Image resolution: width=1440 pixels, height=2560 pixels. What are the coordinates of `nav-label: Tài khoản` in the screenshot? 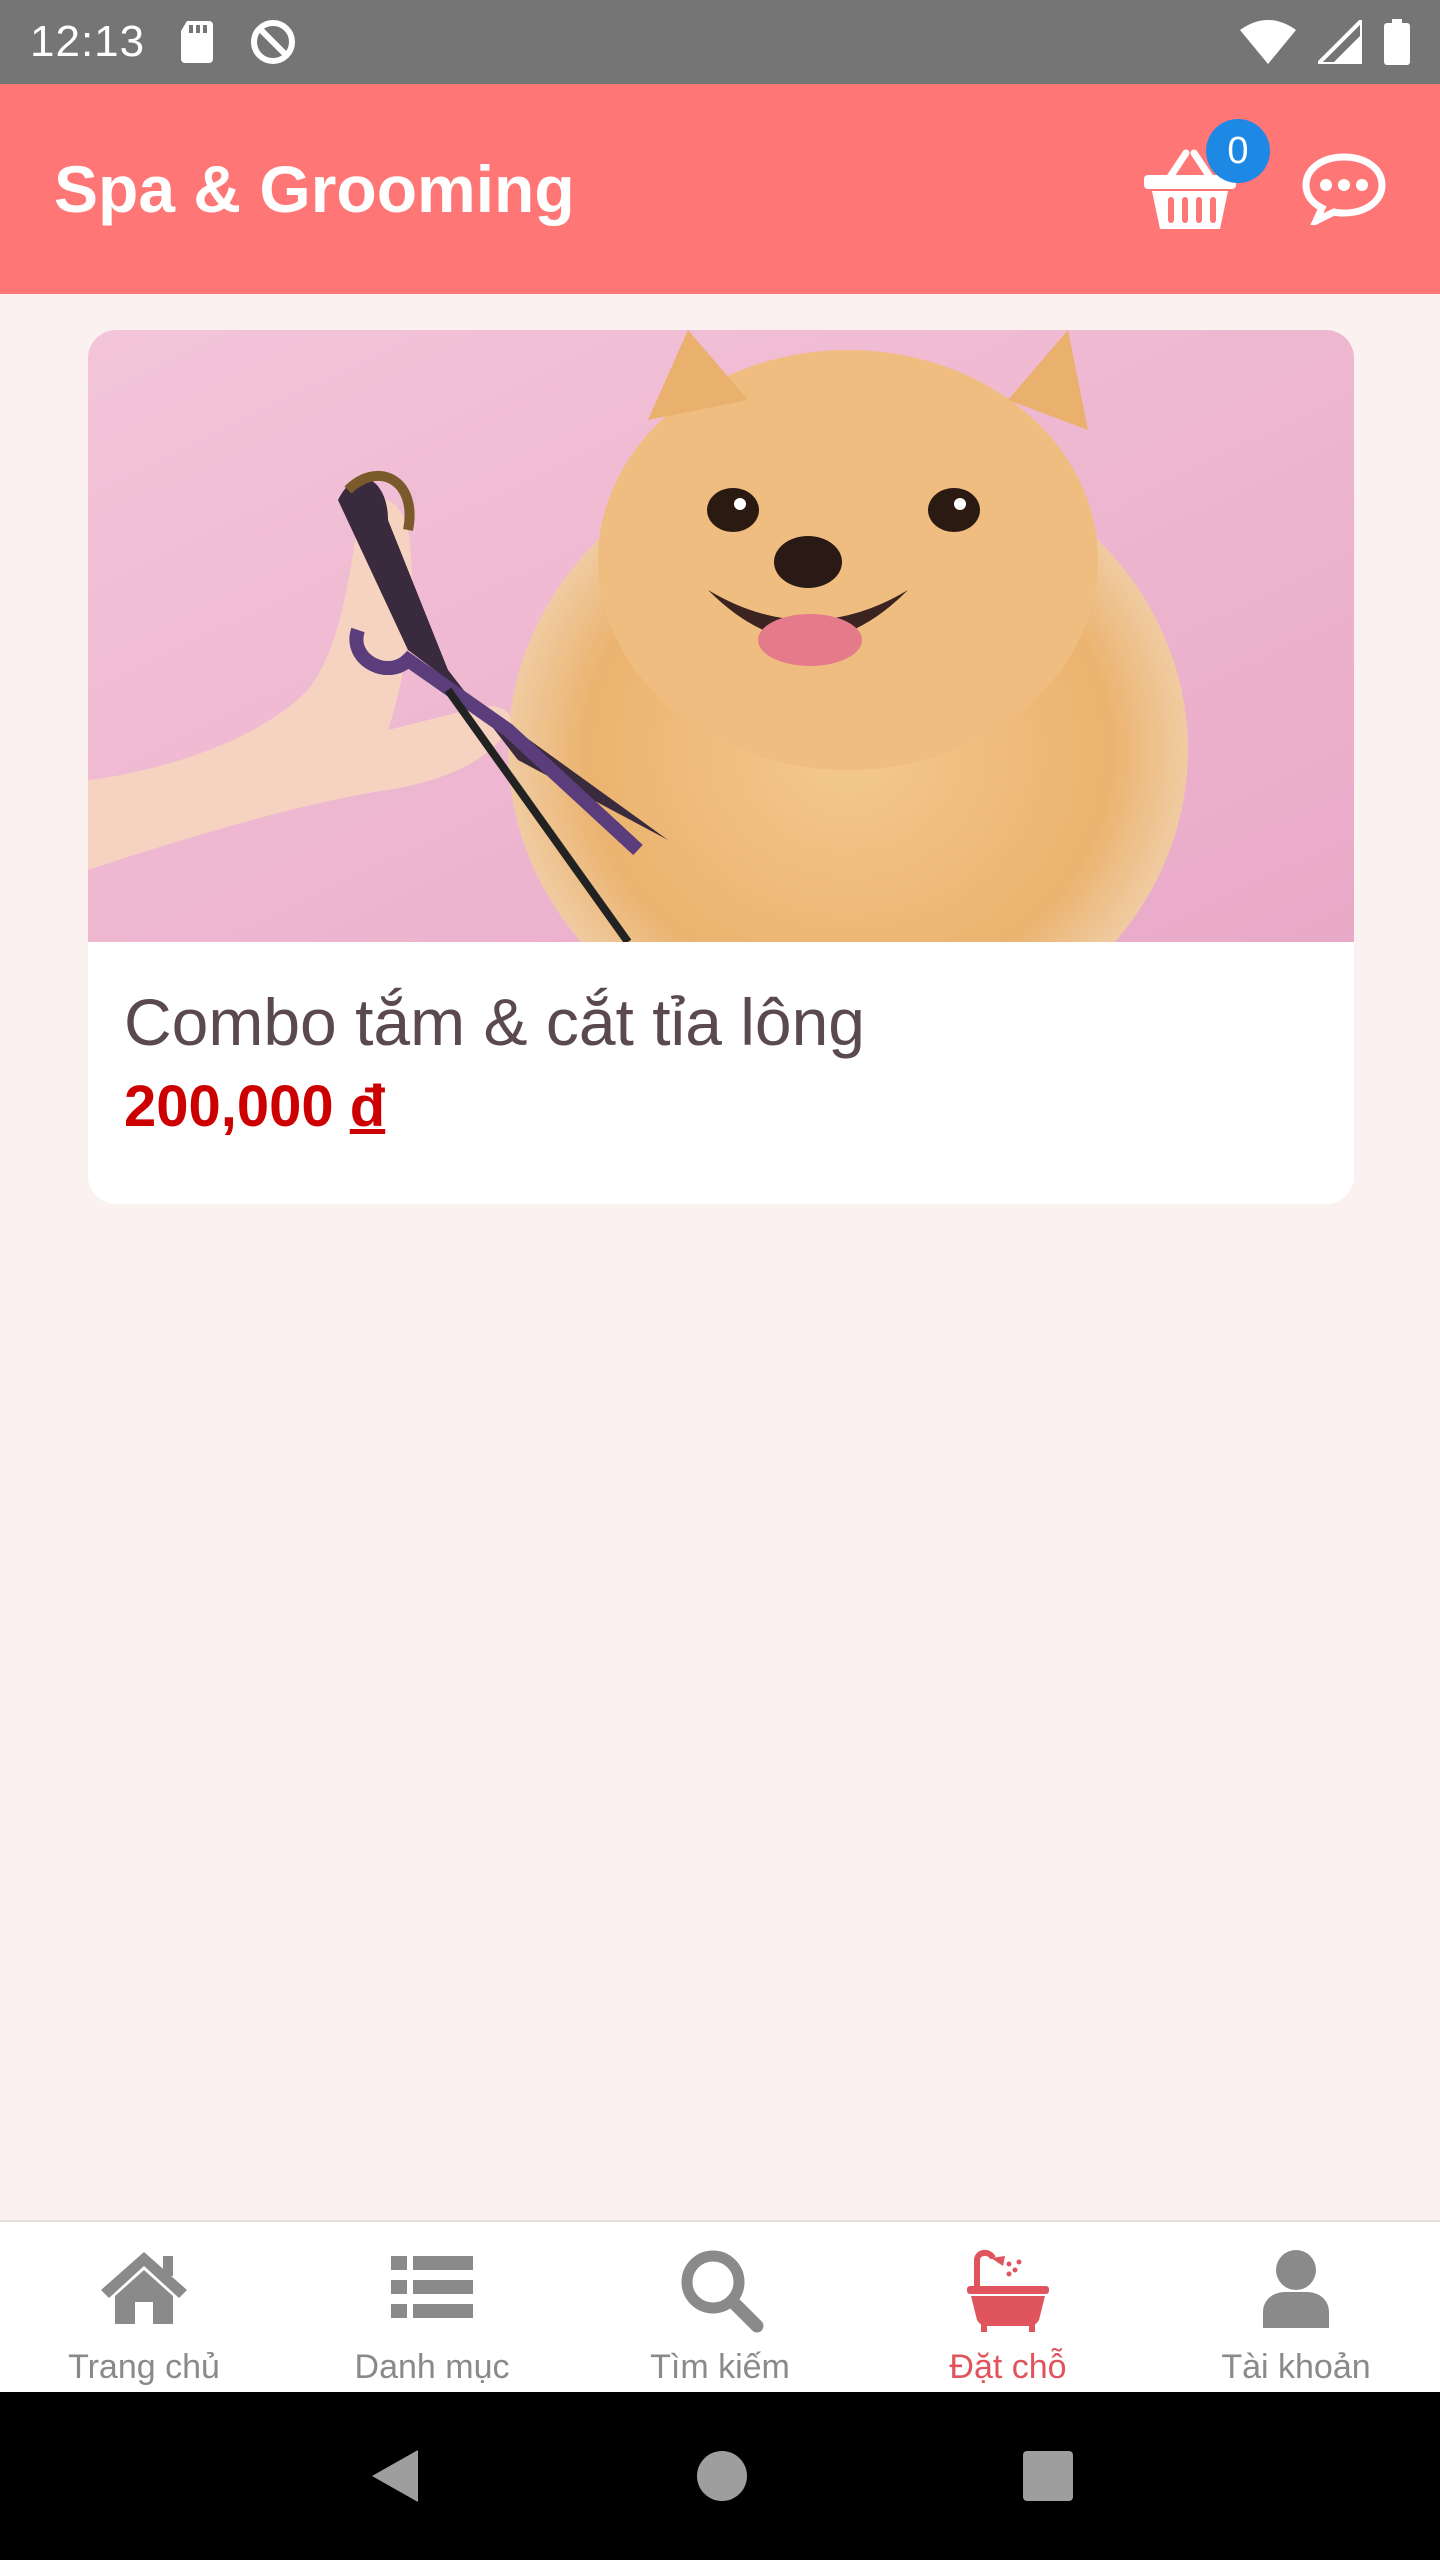 It's located at (1296, 2367).